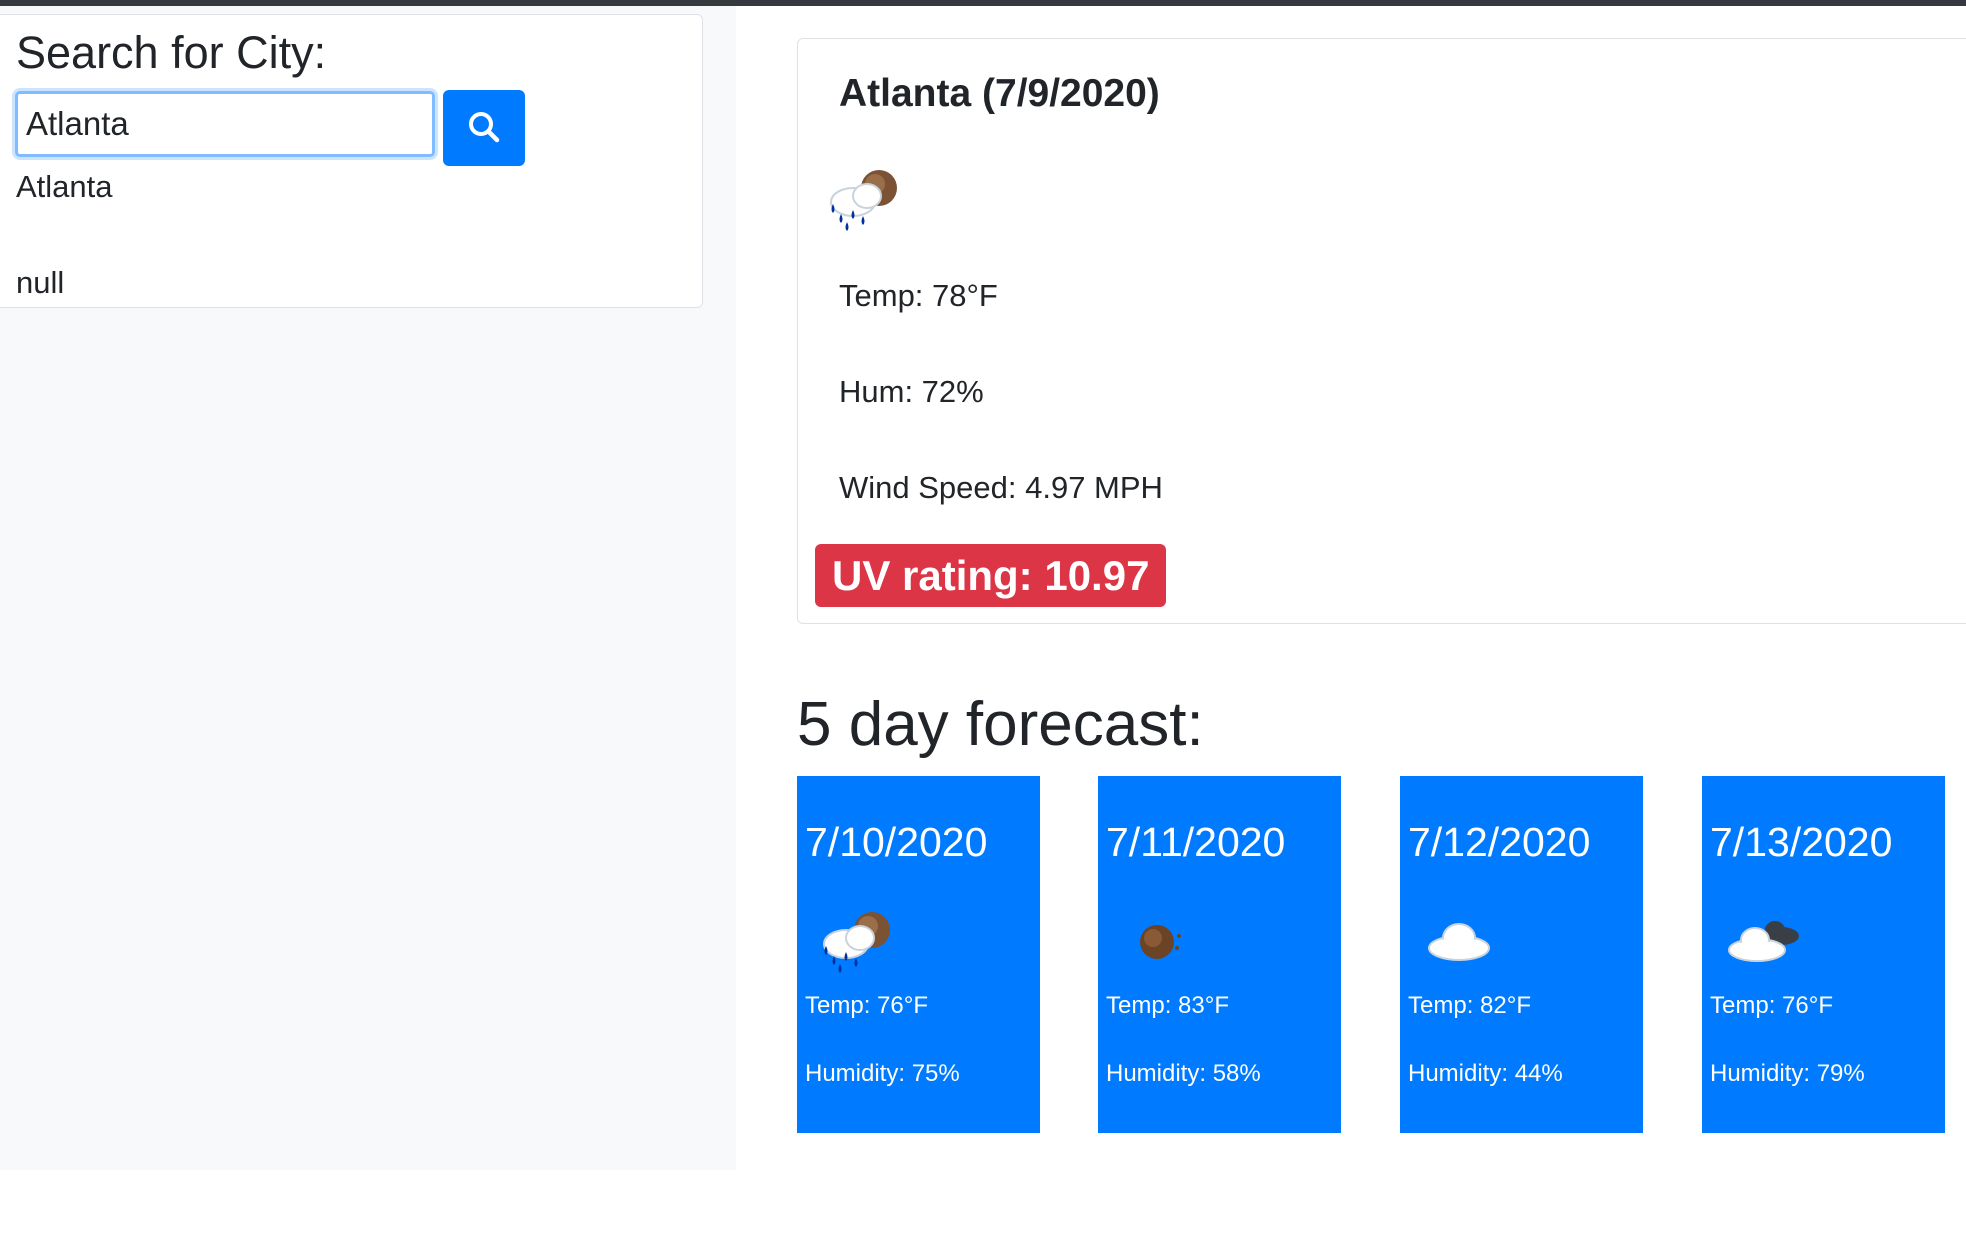  What do you see at coordinates (64, 187) in the screenshot?
I see `history-item: Atlanta` at bounding box center [64, 187].